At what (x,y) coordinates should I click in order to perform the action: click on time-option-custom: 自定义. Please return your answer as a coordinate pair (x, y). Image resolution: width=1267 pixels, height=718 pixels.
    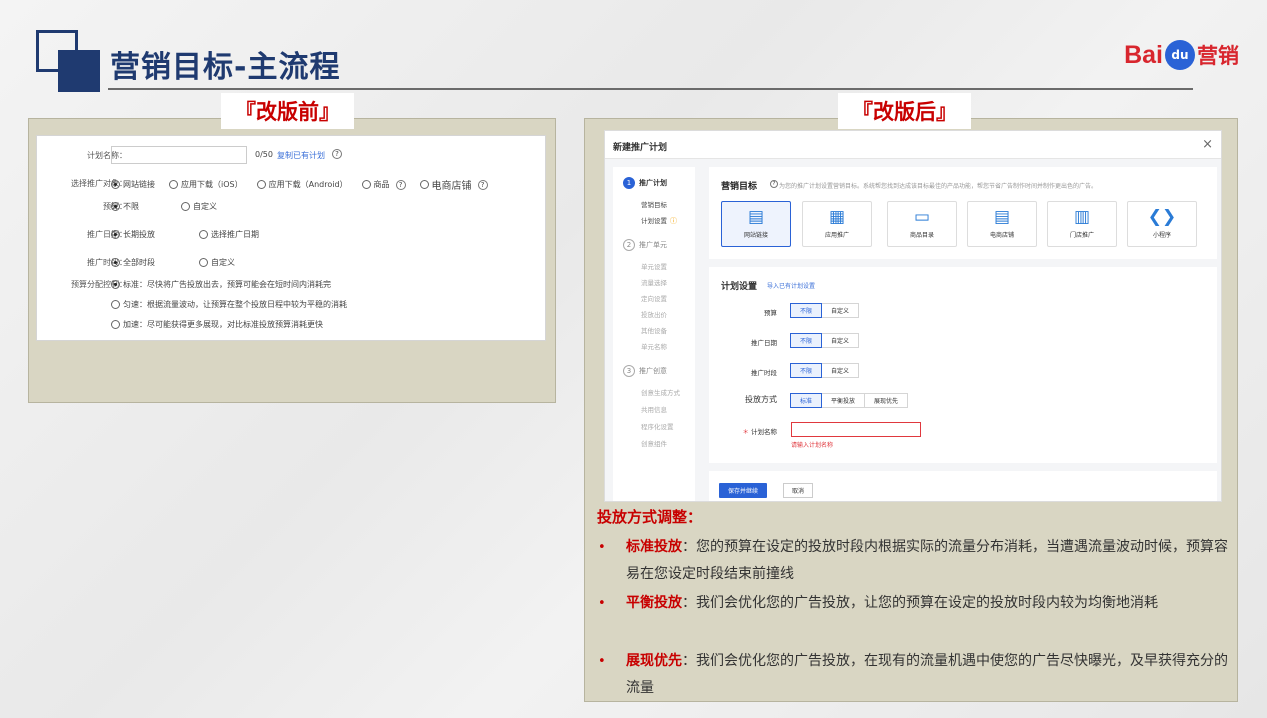
    Looking at the image, I should click on (217, 262).